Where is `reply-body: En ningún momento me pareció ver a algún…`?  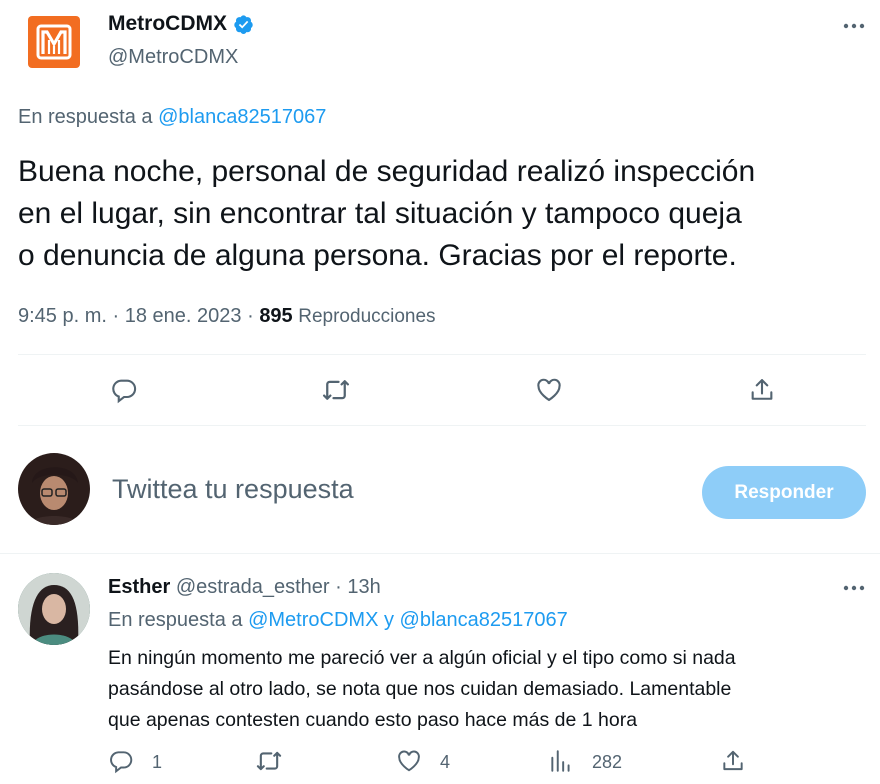 reply-body: En ningún momento me pareció ver a algún… is located at coordinates (422, 689).